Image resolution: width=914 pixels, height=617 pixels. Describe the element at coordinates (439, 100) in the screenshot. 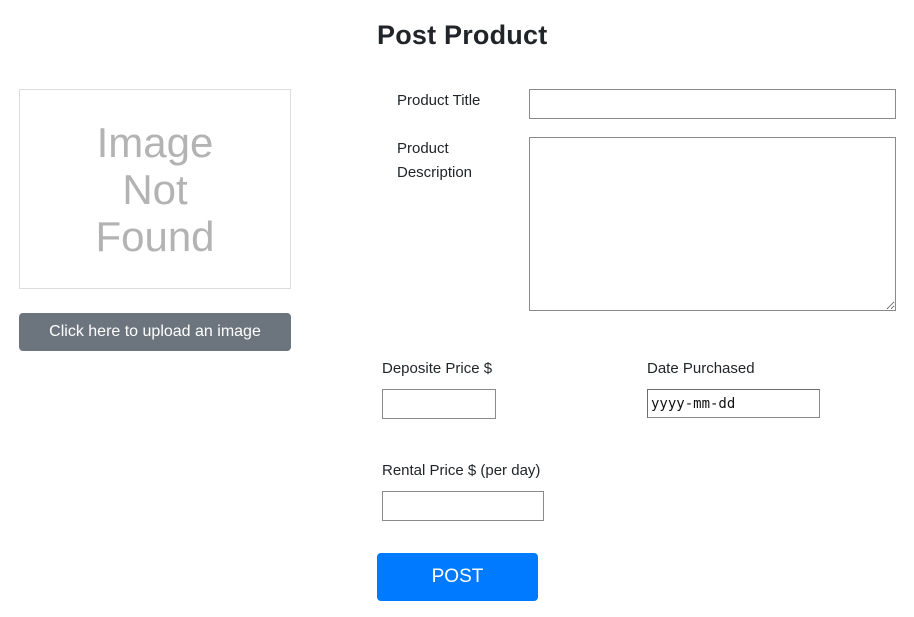

I see `product-title-label: Product Title` at that location.